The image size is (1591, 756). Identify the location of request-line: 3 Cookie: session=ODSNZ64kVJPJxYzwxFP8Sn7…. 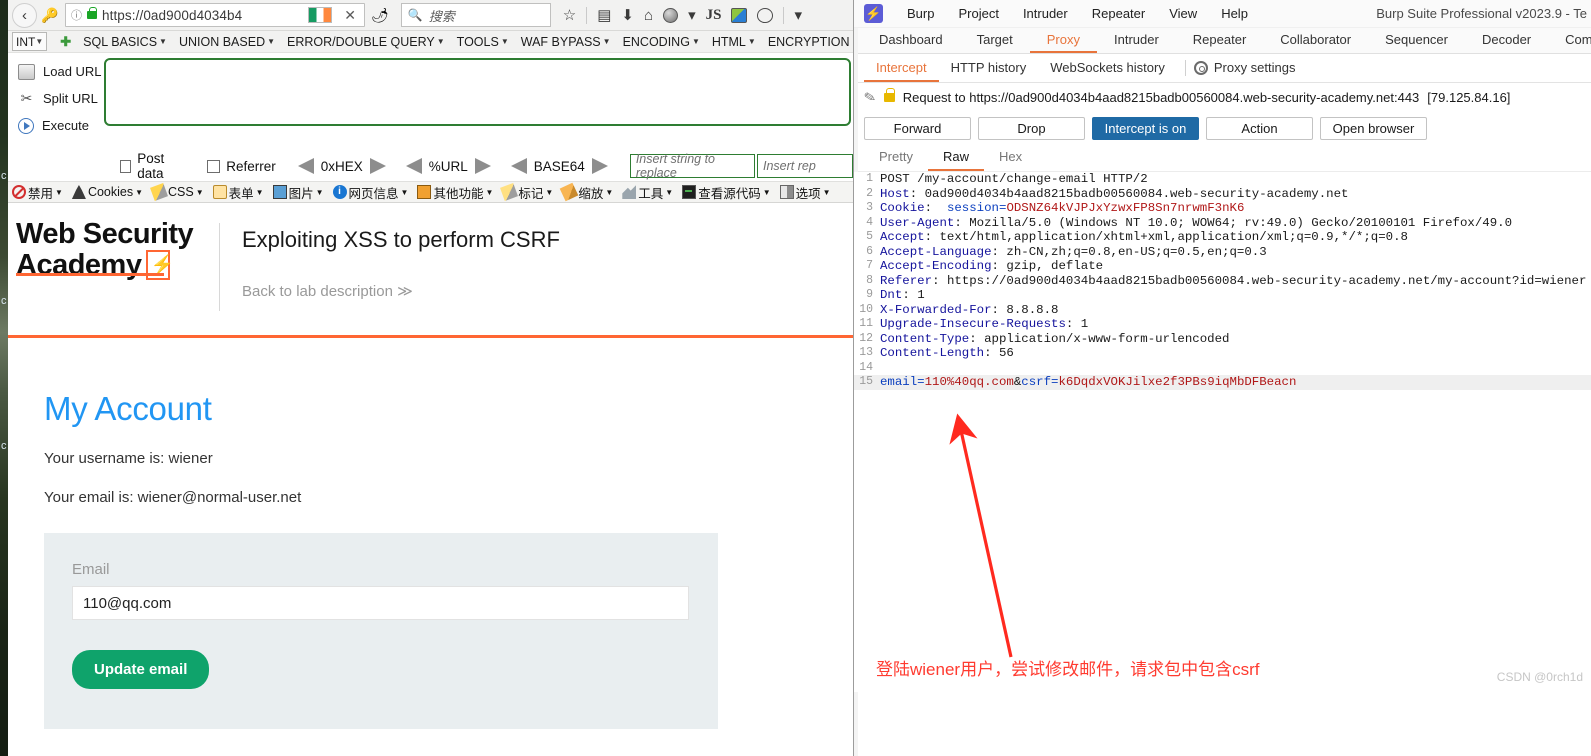
(1222, 208).